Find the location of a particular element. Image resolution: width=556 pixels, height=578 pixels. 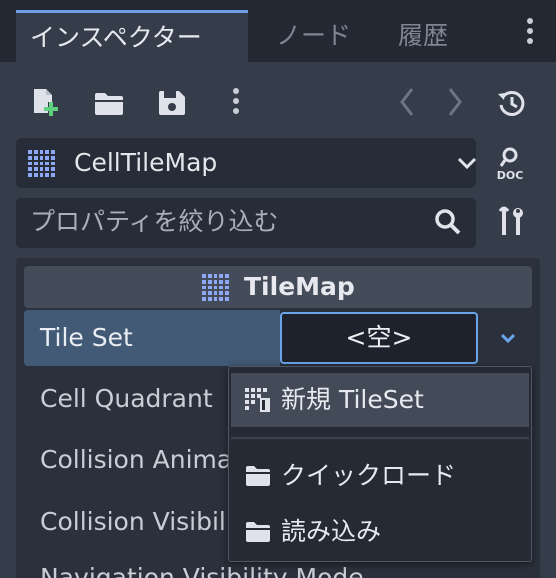

menu-item-label: 読み込み is located at coordinates (331, 531).